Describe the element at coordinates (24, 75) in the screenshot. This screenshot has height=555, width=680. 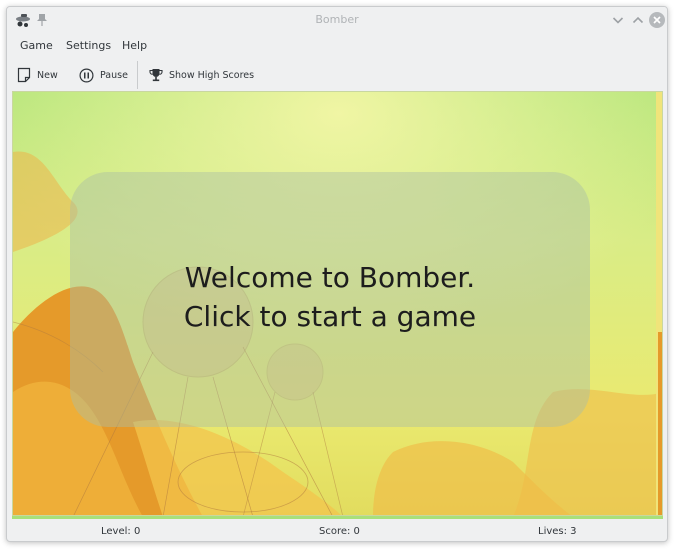
I see `new-document-icon` at that location.